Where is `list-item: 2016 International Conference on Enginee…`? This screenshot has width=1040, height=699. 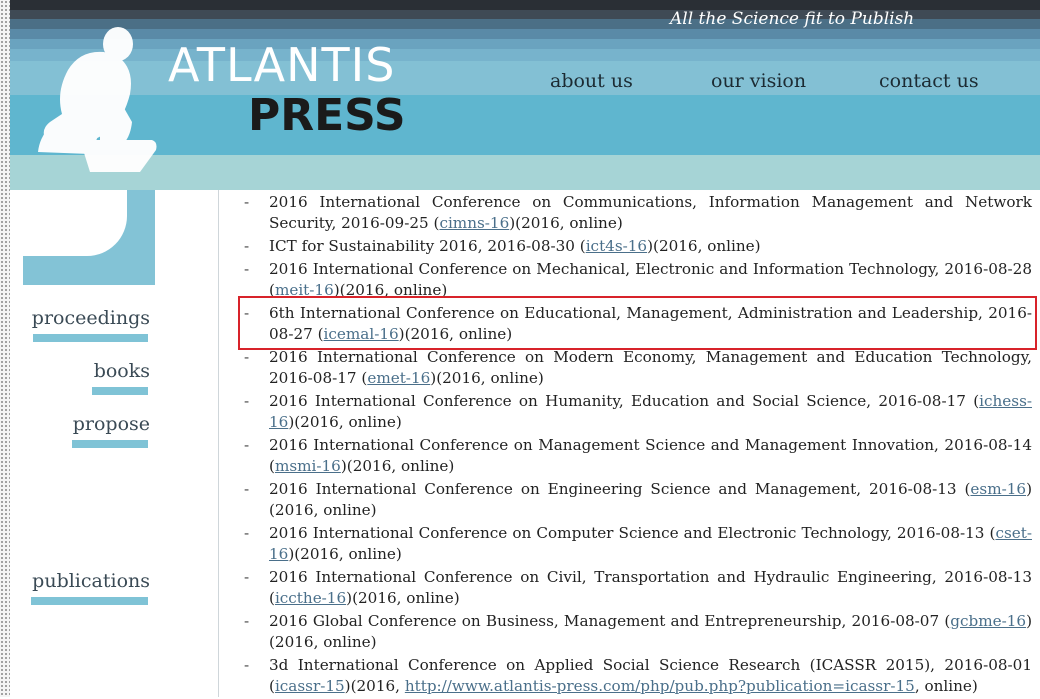 list-item: 2016 International Conference on Enginee… is located at coordinates (636, 500).